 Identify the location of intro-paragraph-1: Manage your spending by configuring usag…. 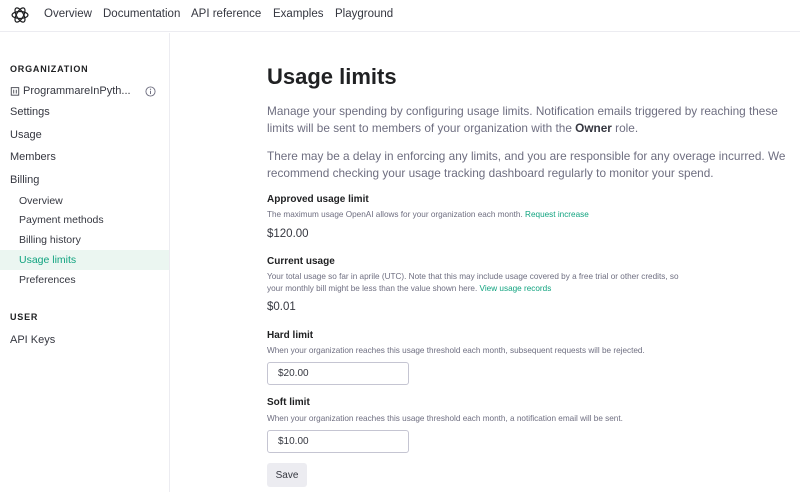
(527, 120).